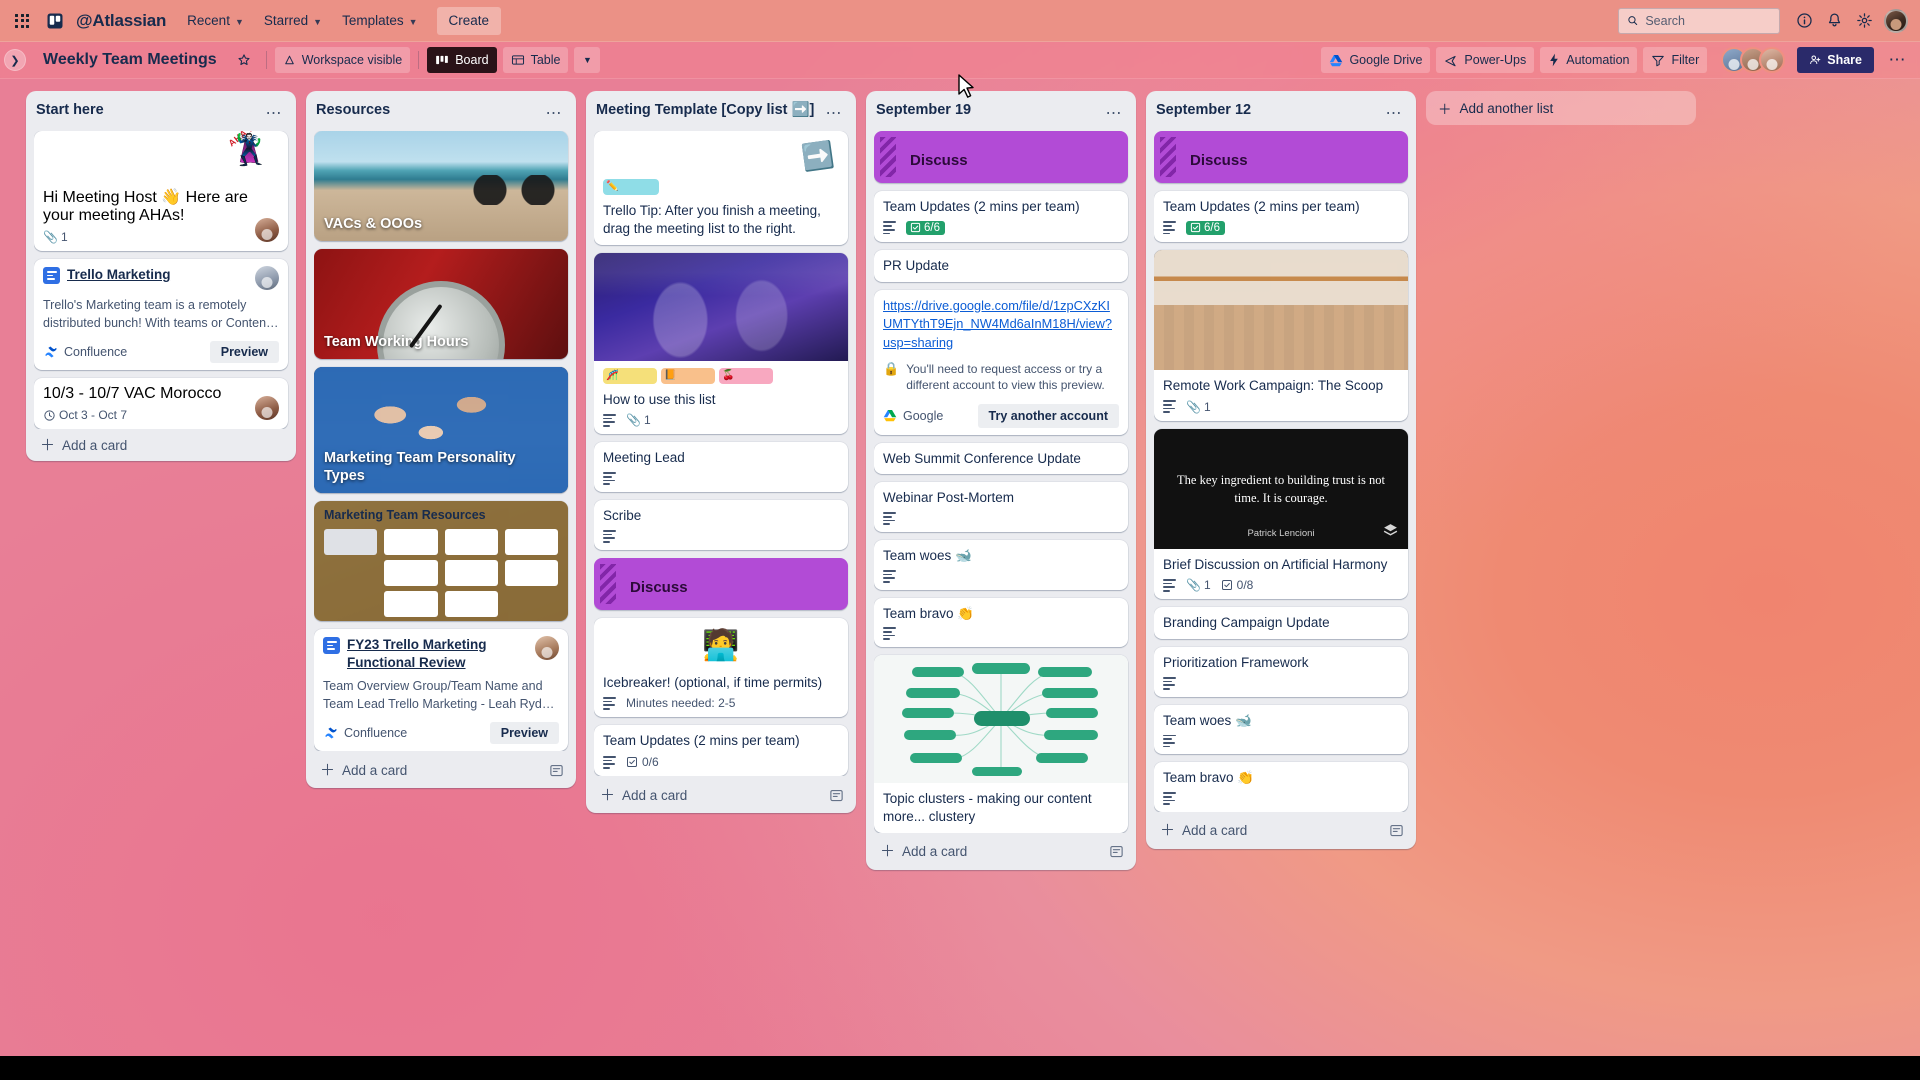 Image resolution: width=1920 pixels, height=1080 pixels. Describe the element at coordinates (1048, 415) in the screenshot. I see `try-another-account-button: Try another account` at that location.